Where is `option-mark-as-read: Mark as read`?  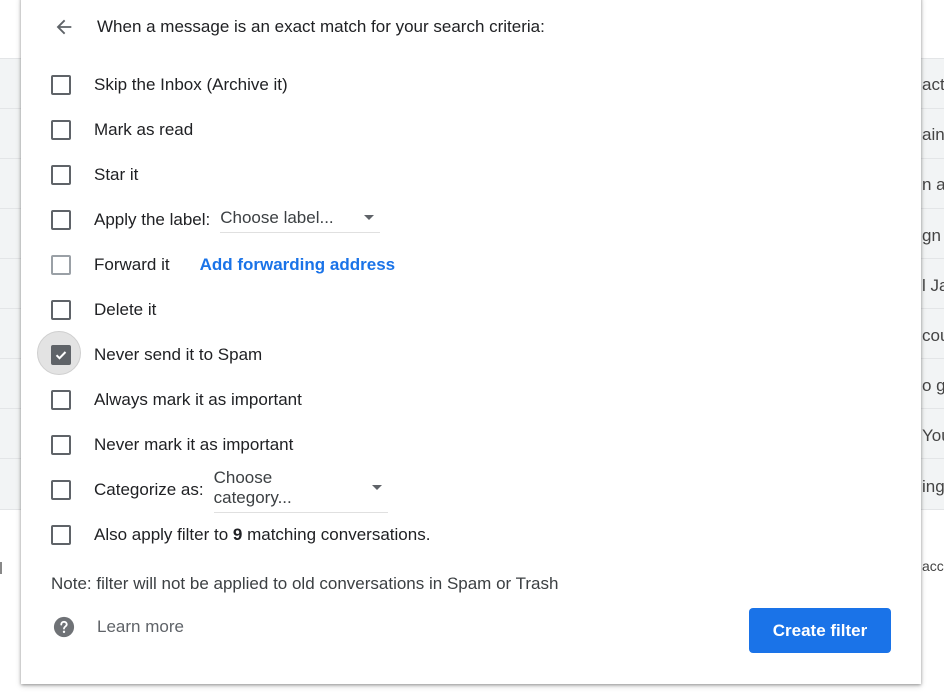
option-mark-as-read: Mark as read is located at coordinates (122, 130).